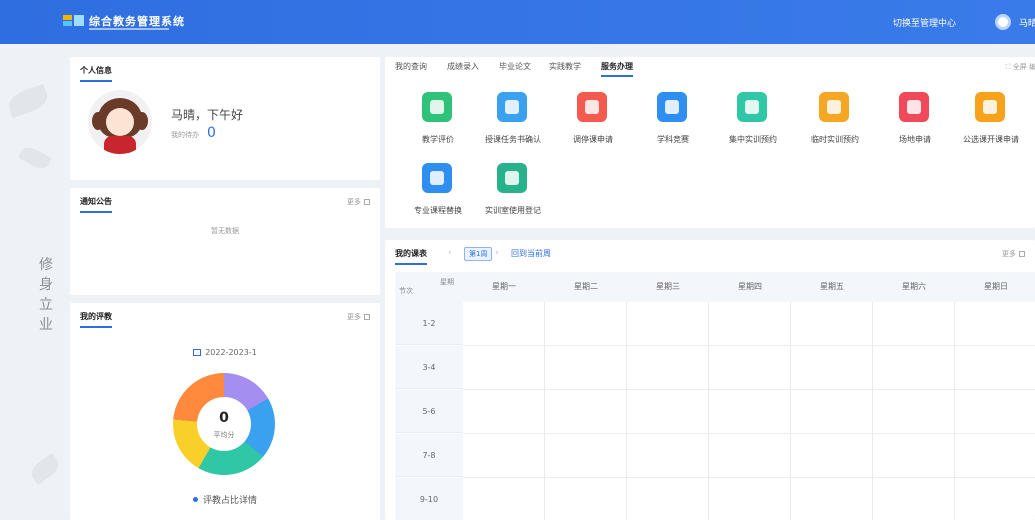 Image resolution: width=1035 pixels, height=520 pixels. I want to click on average-score-label: 平均分, so click(224, 435).